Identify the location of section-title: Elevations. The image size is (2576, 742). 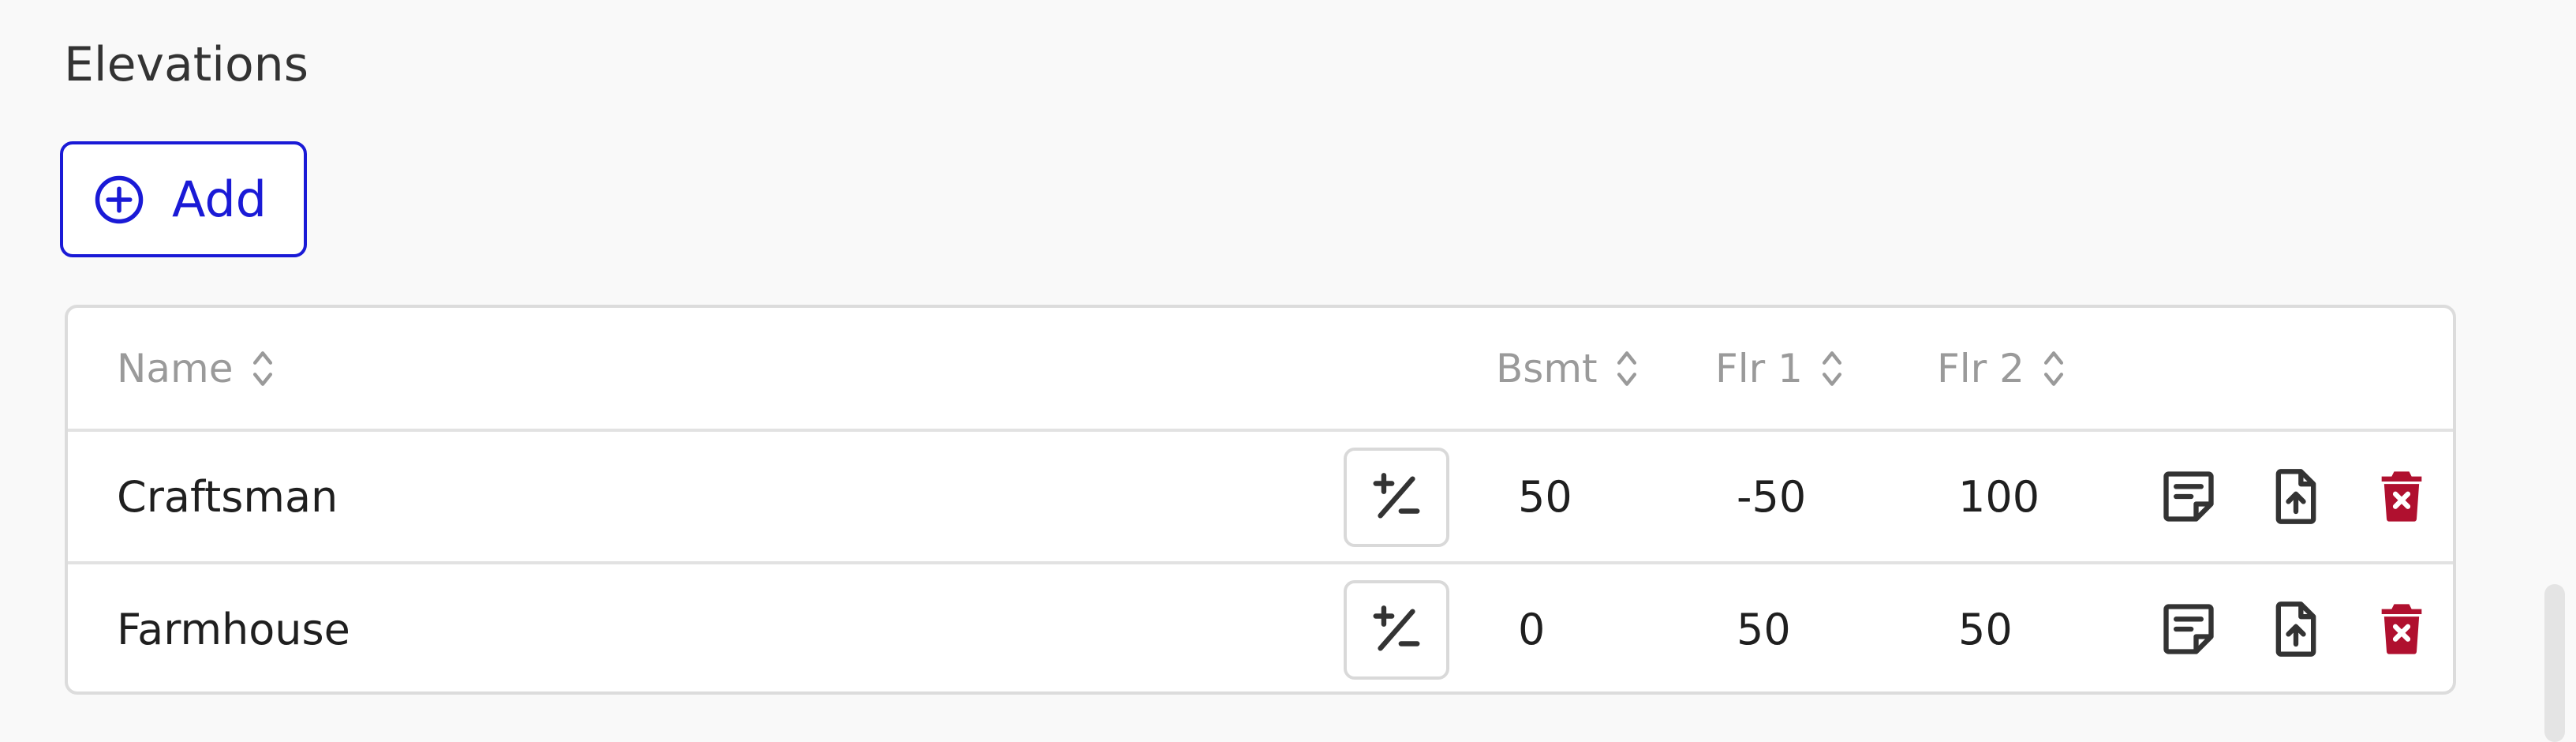
(186, 65).